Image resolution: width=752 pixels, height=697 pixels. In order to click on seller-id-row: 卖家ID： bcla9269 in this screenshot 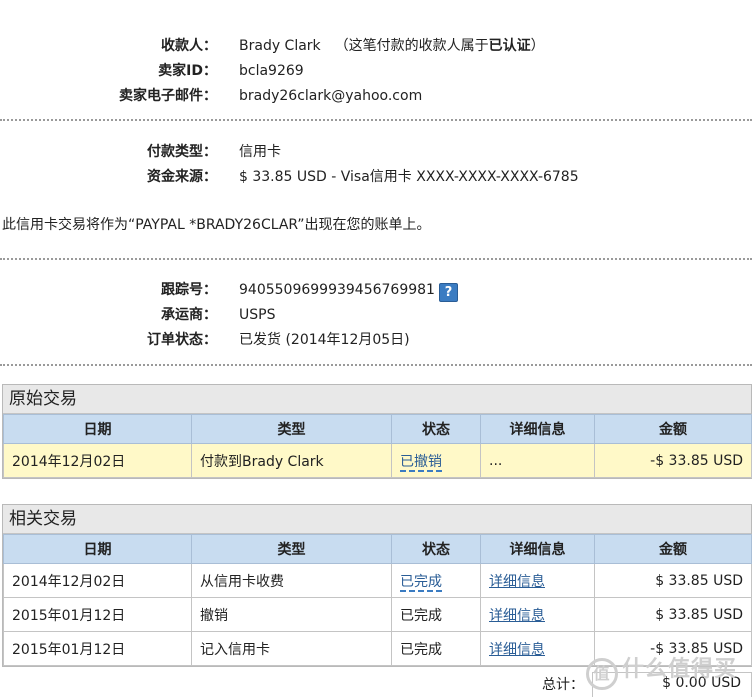, I will do `click(376, 71)`.